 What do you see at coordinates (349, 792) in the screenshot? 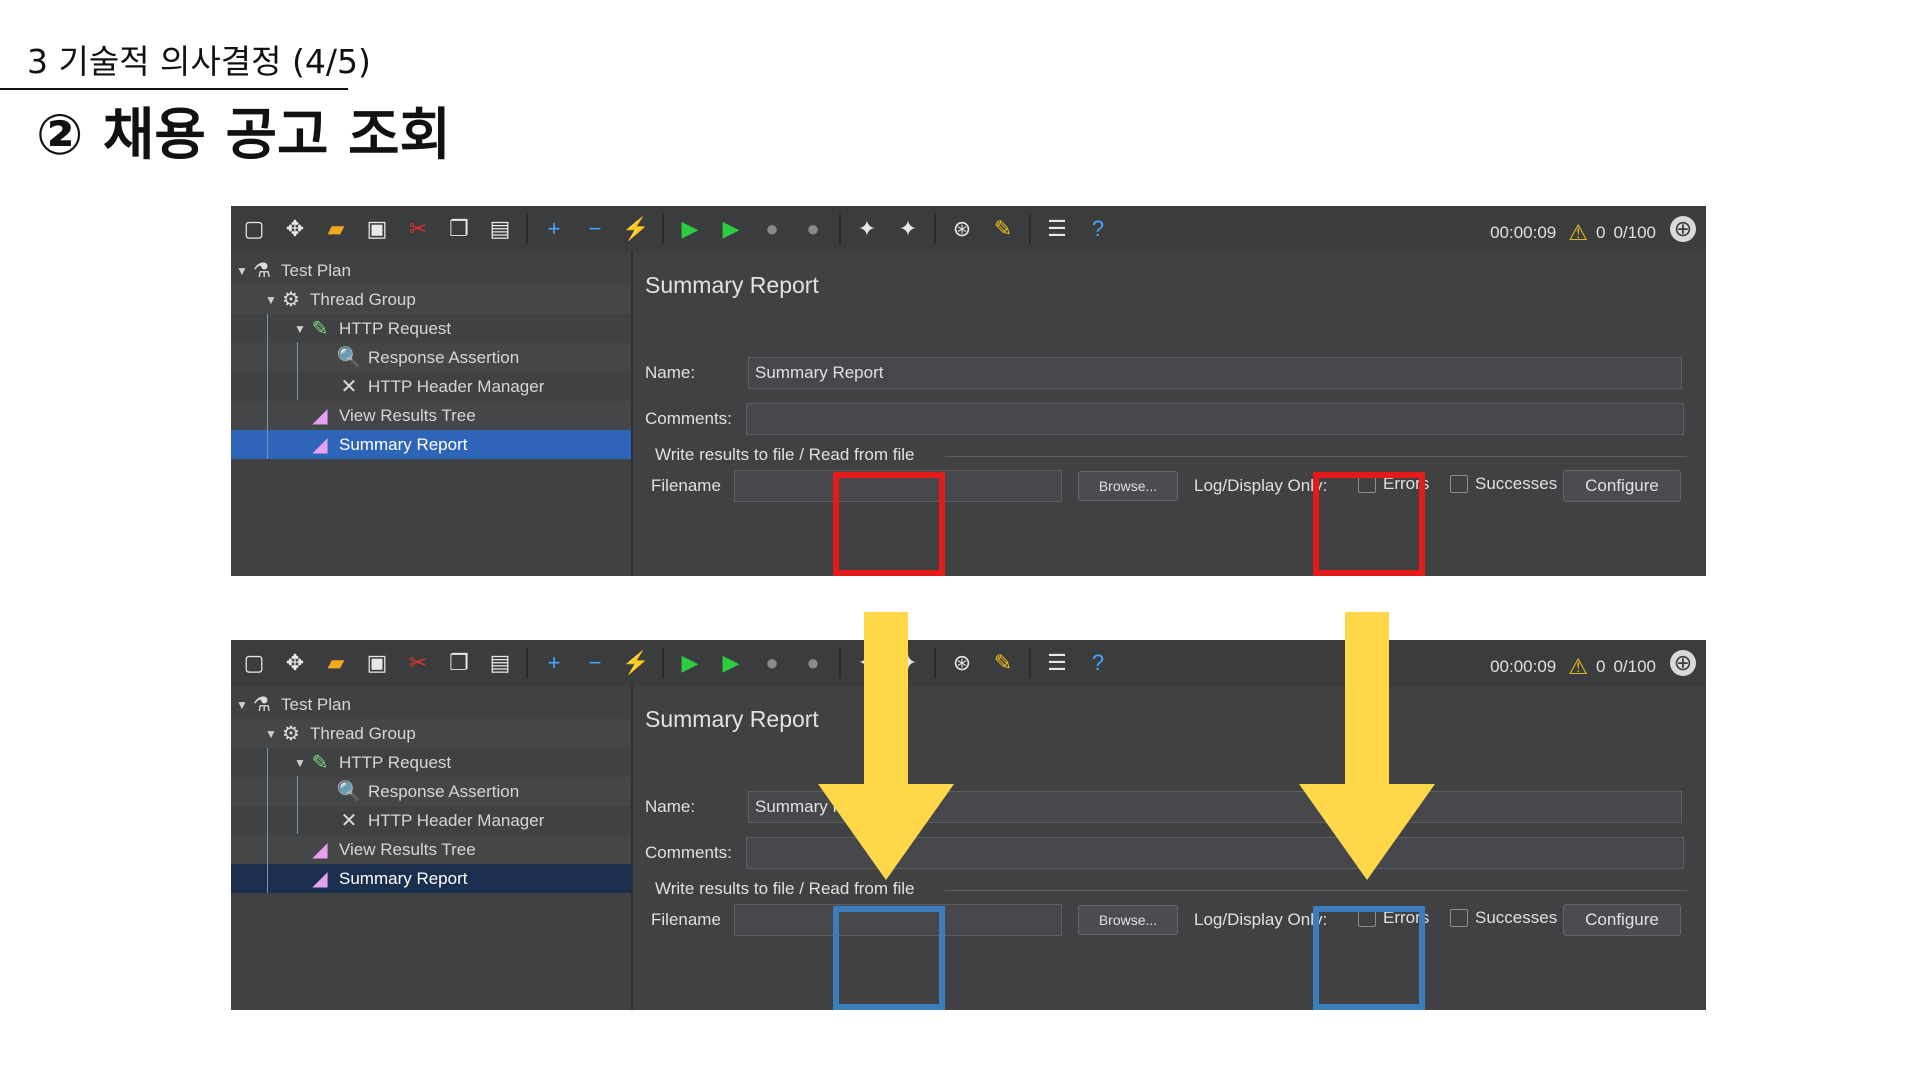
I see `assertion-icon: 🔍` at bounding box center [349, 792].